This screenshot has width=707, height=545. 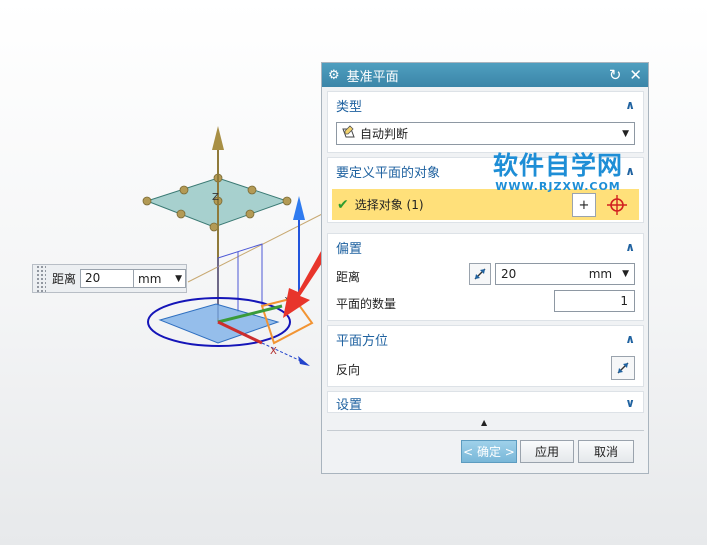 I want to click on floating-distance-label: 距离, so click(x=64, y=279).